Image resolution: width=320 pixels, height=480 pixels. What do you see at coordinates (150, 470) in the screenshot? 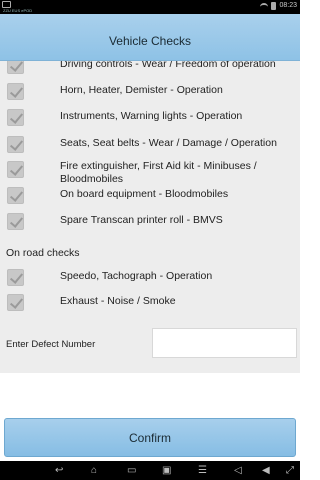
I see `system-nav-bar: ↩ ⌂ ▭ ▣ ☰ ◁ ◀ ⤢` at bounding box center [150, 470].